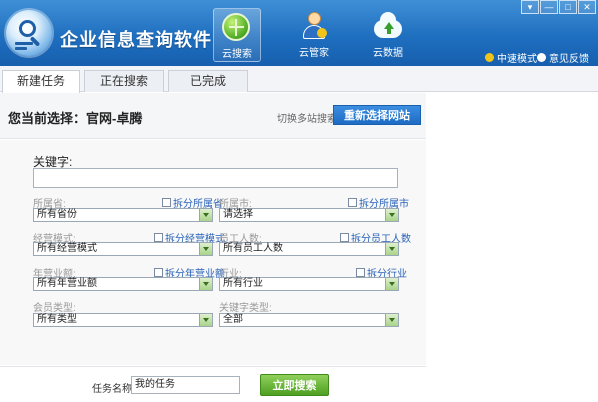 Image resolution: width=598 pixels, height=402 pixels. Describe the element at coordinates (238, 214) in the screenshot. I see `city-value: 请选择` at that location.